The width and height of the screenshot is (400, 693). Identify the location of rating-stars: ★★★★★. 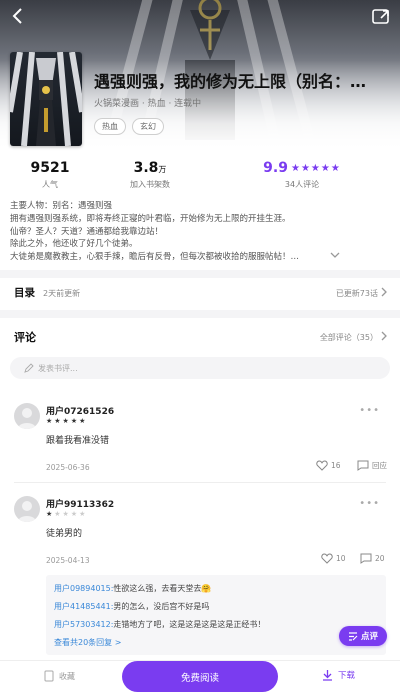
(315, 168).